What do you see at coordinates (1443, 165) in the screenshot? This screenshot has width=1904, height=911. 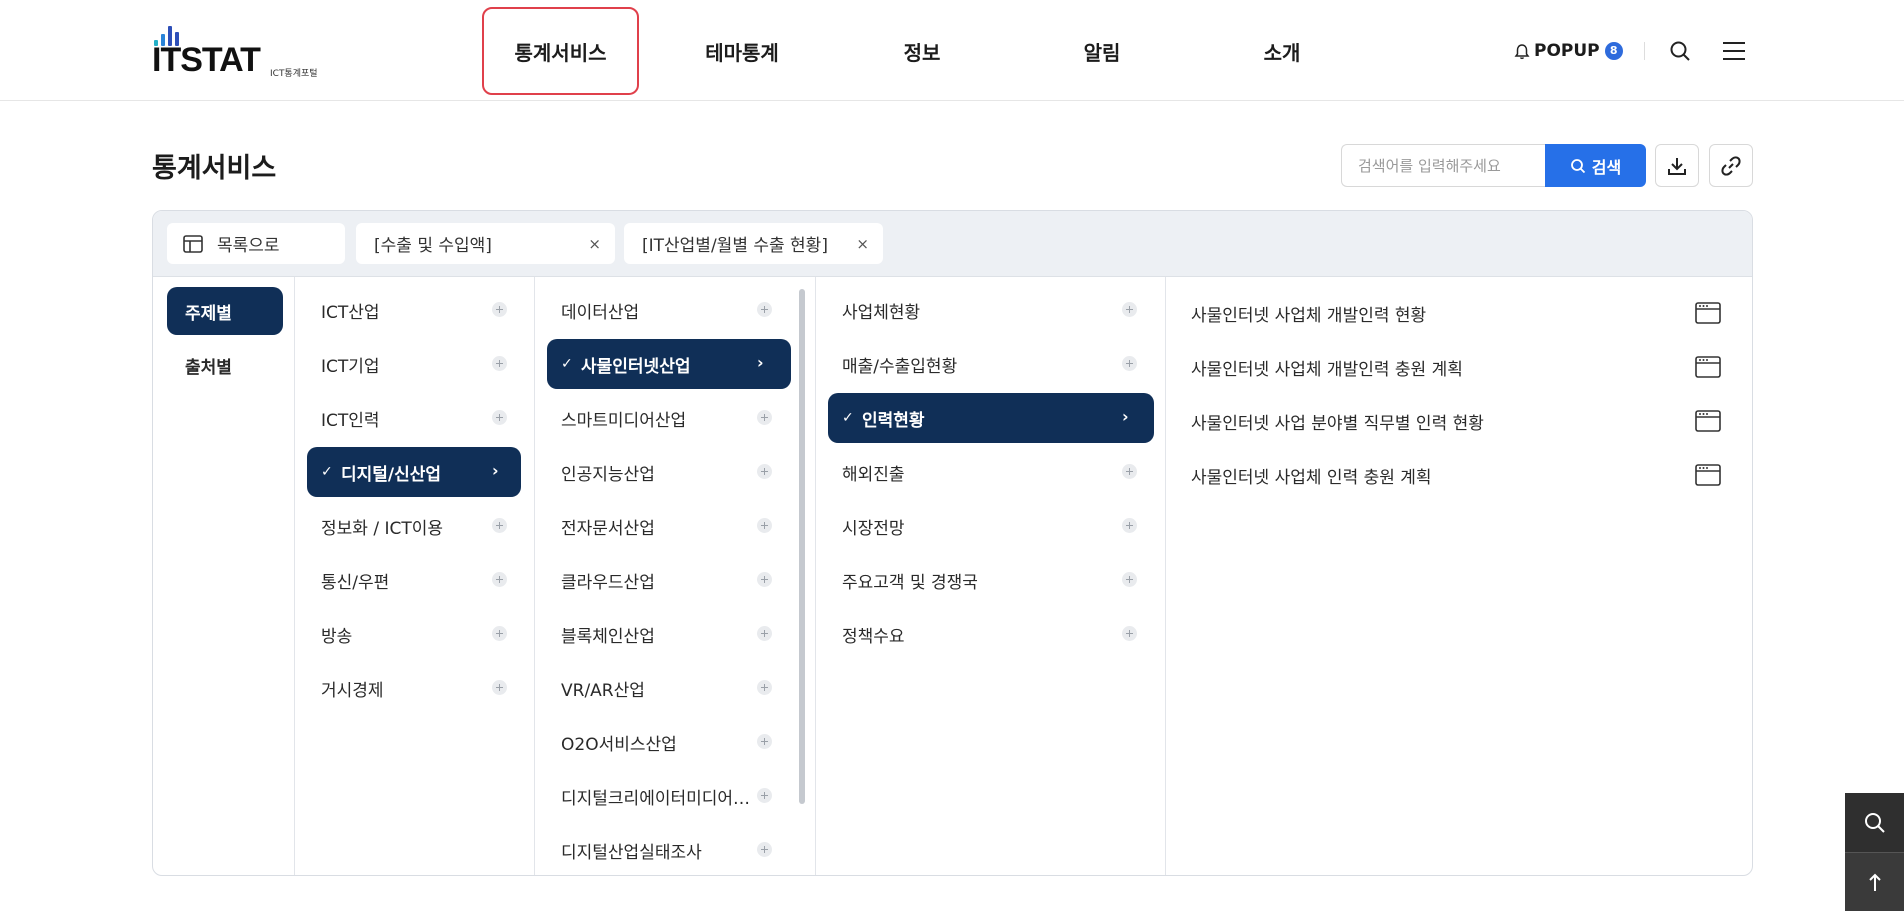 I see `search-input` at bounding box center [1443, 165].